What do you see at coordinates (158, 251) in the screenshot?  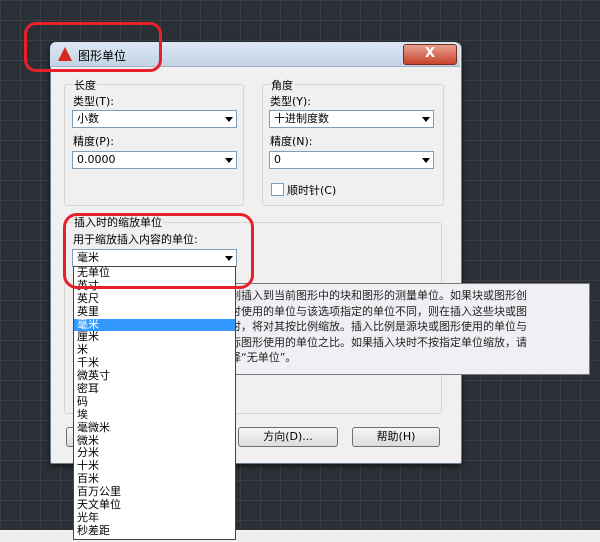 I see `annotation-circle-units` at bounding box center [158, 251].